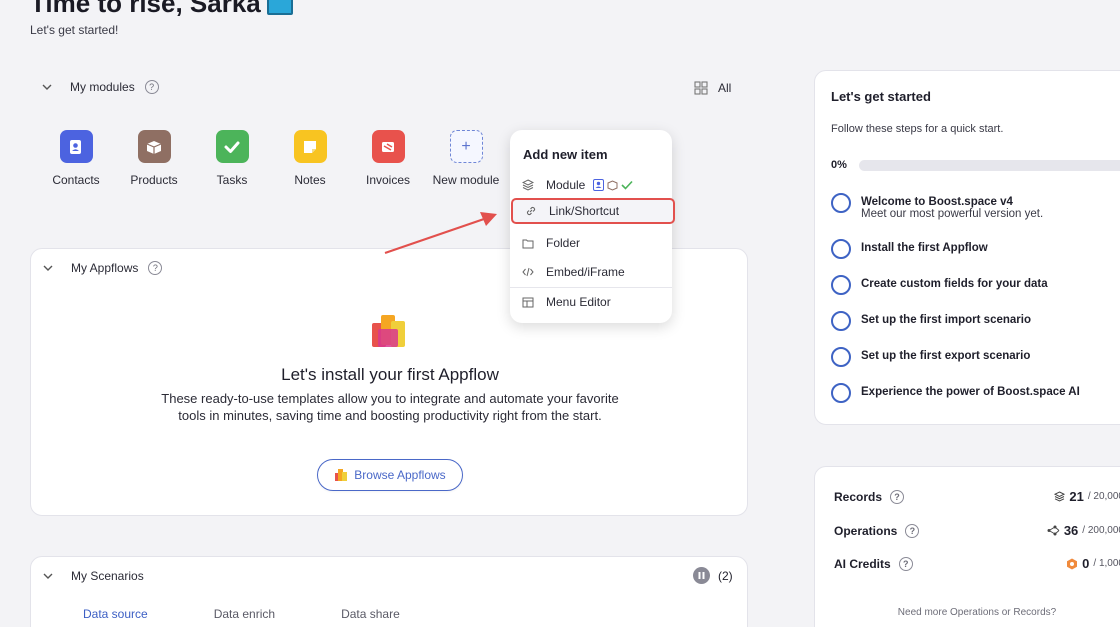  I want to click on need-more-text: Need more Operations or Records?, so click(977, 612).